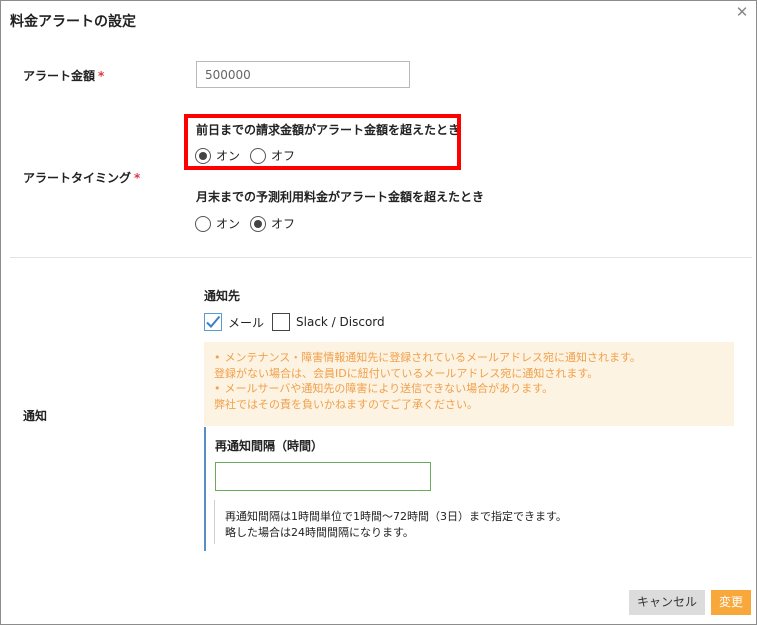 This screenshot has height=625, width=757. I want to click on help-line: 再通知間隔は1時間単位で1時間～72時間（3日）まで指定できます。, so click(396, 516).